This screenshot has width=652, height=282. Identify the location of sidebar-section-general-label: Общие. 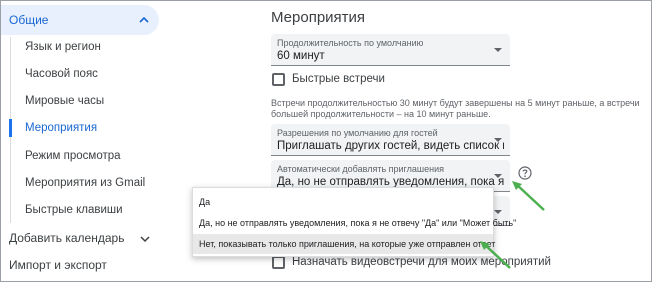
(29, 20).